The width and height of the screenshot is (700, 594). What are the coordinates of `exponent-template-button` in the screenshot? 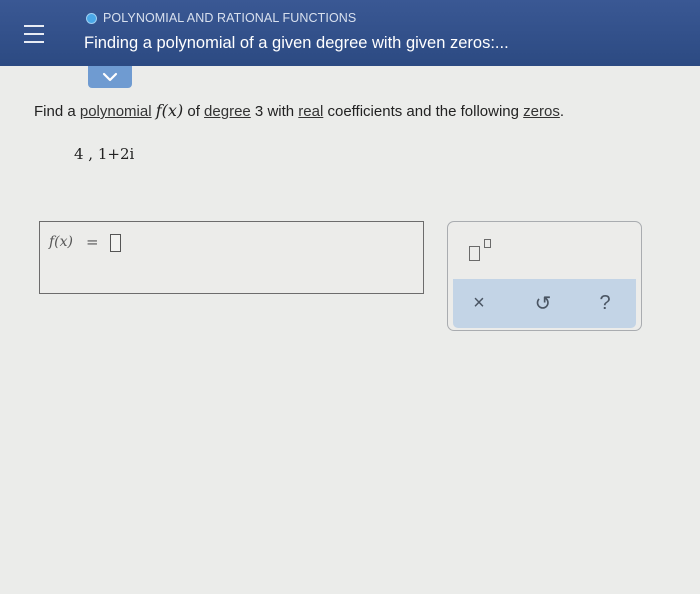 It's located at (485, 251).